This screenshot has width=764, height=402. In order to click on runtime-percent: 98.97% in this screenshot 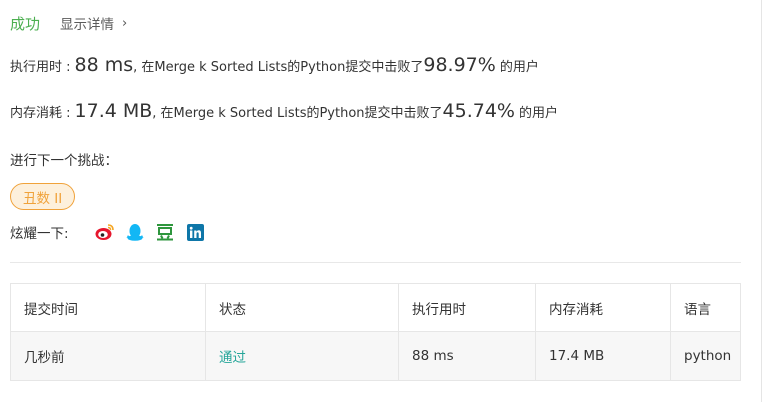, I will do `click(459, 65)`.